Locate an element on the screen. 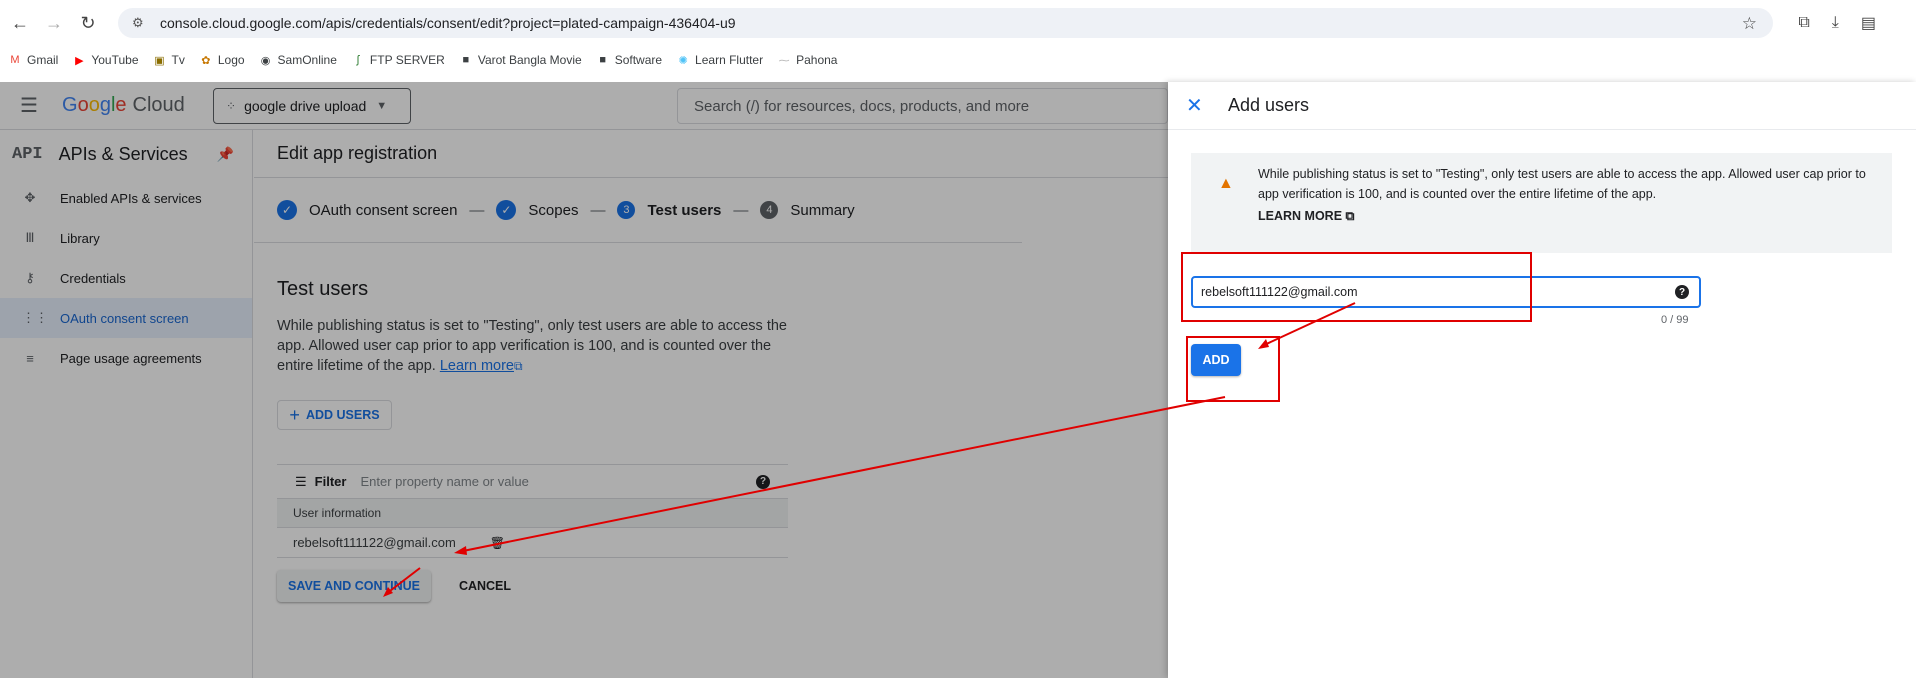 Image resolution: width=1916 pixels, height=678 pixels. gmail-icon: M is located at coordinates (15, 60).